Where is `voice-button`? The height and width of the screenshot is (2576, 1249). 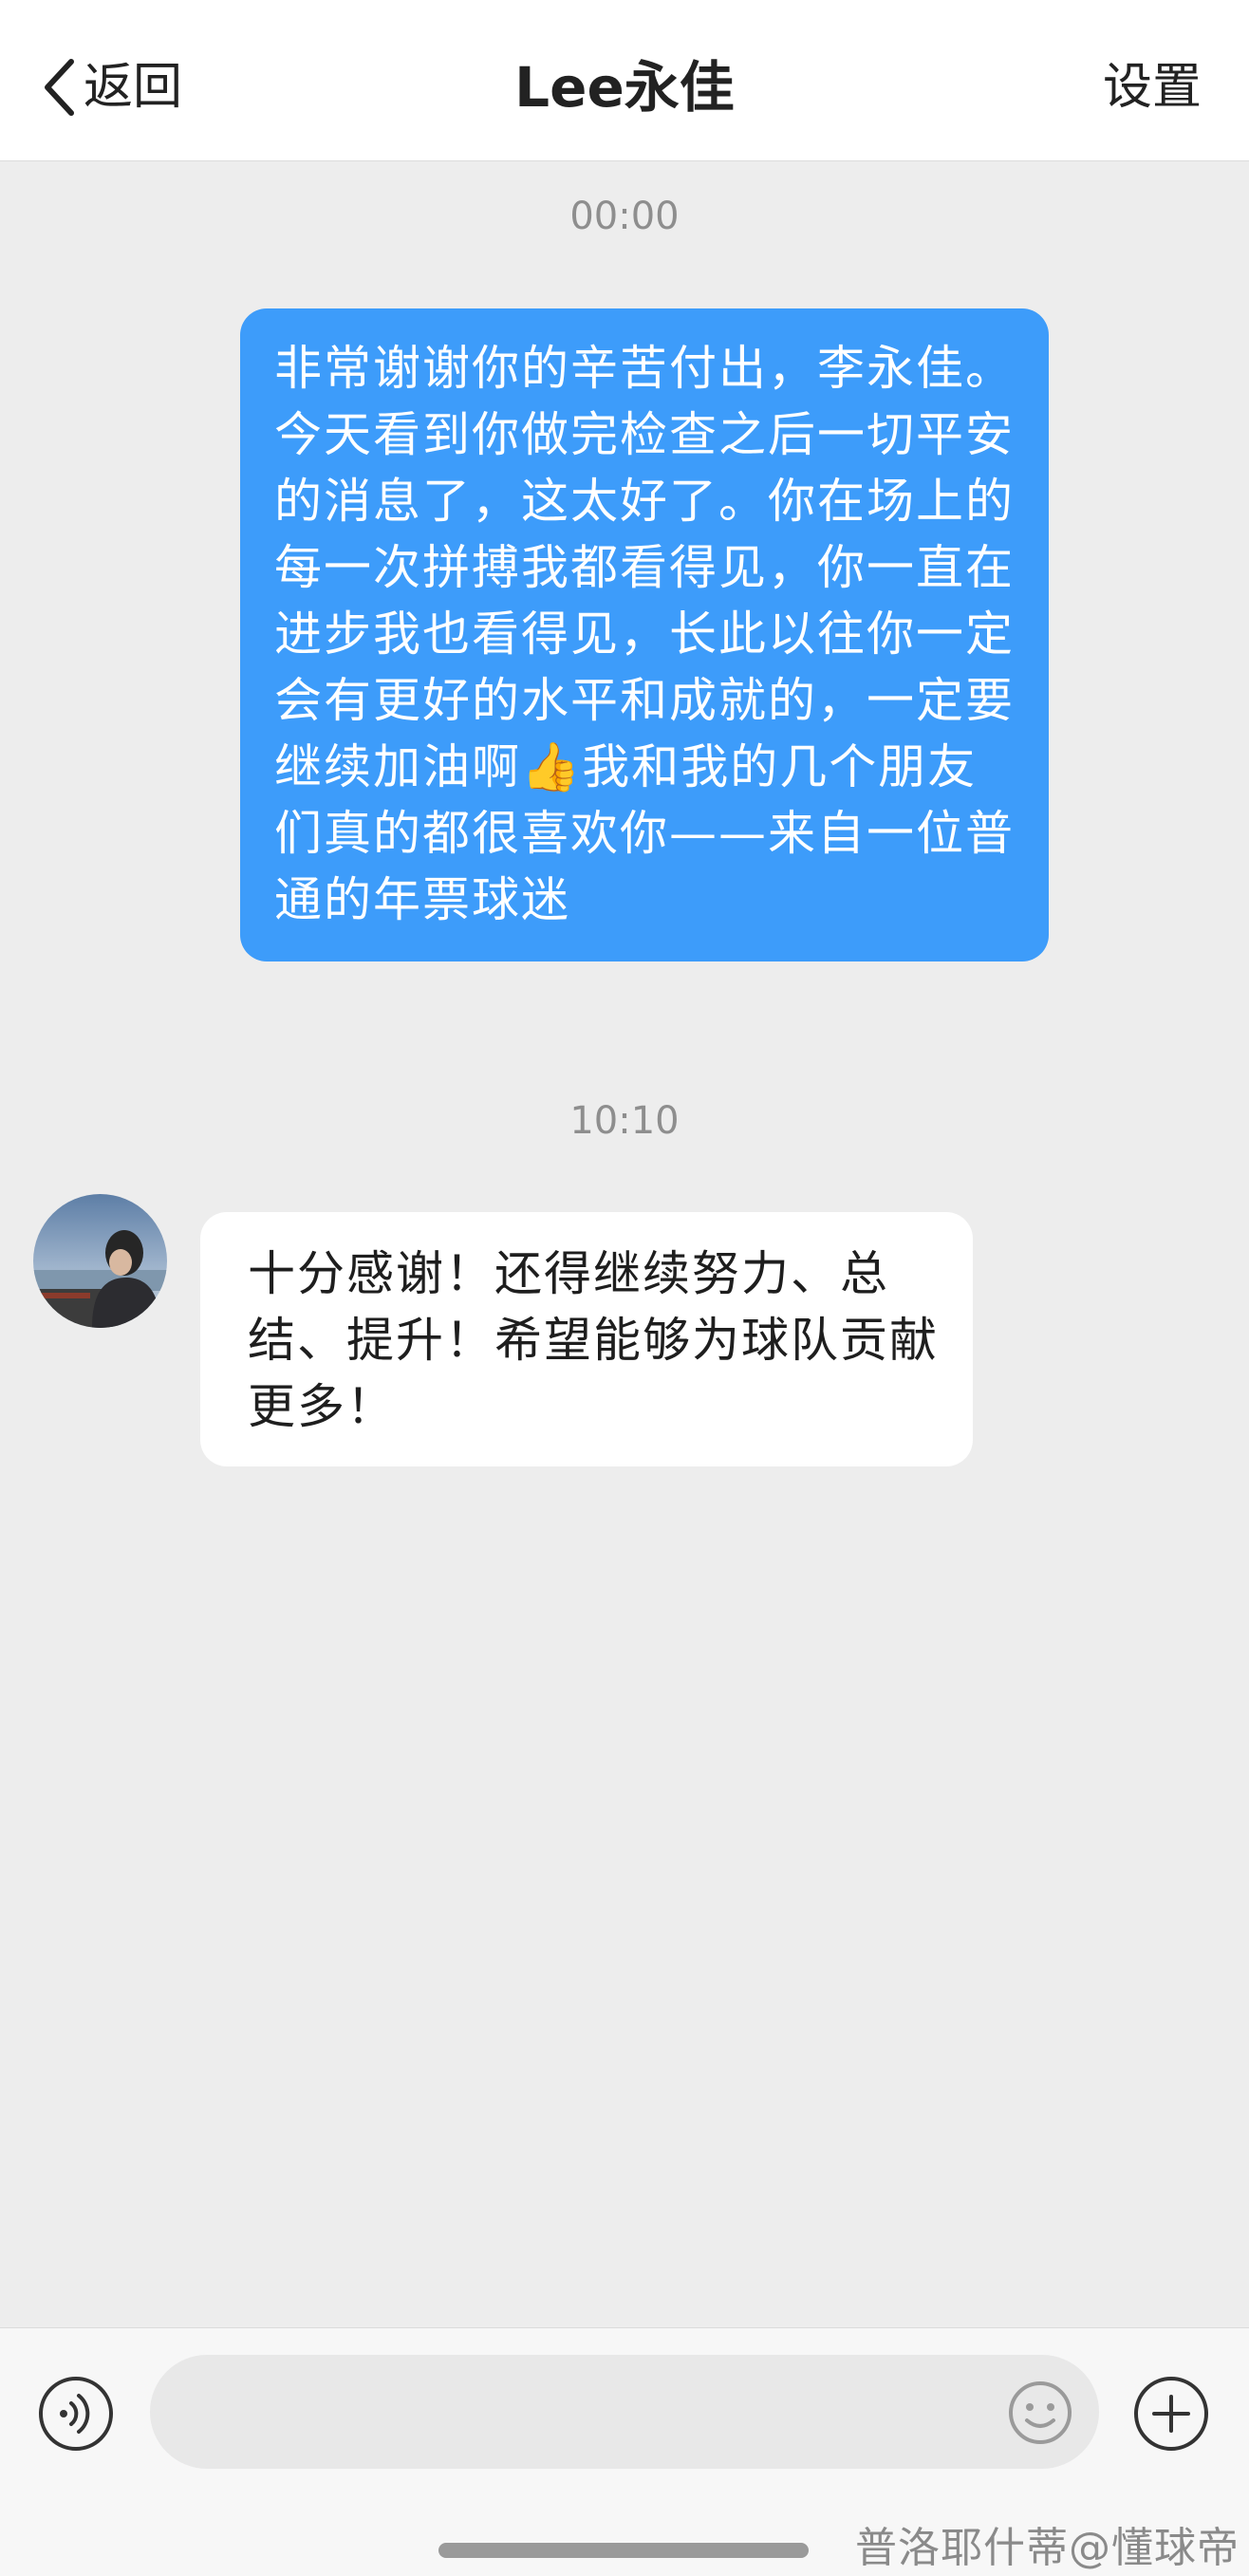 voice-button is located at coordinates (76, 2414).